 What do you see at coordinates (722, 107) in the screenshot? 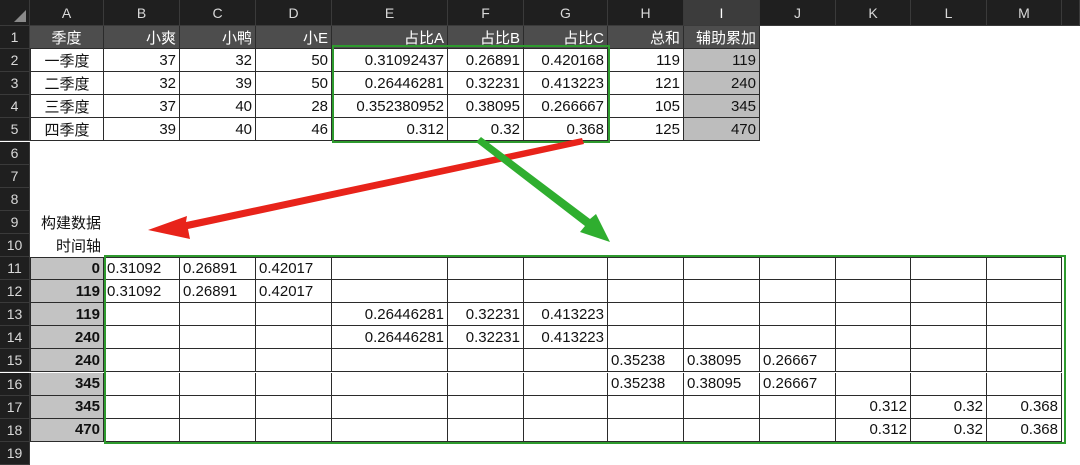
I see `table-cell: 345` at bounding box center [722, 107].